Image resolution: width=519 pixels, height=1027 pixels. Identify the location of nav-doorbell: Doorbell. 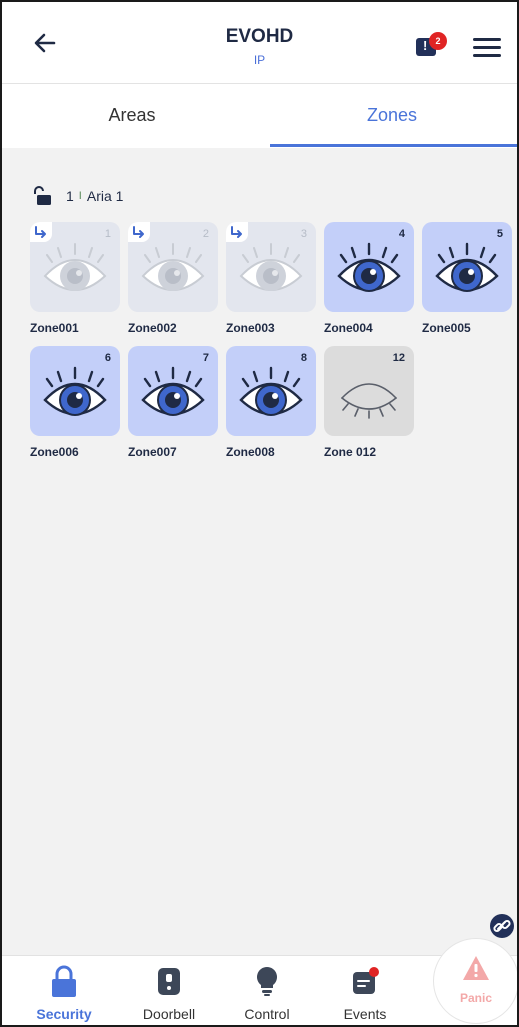
(169, 990).